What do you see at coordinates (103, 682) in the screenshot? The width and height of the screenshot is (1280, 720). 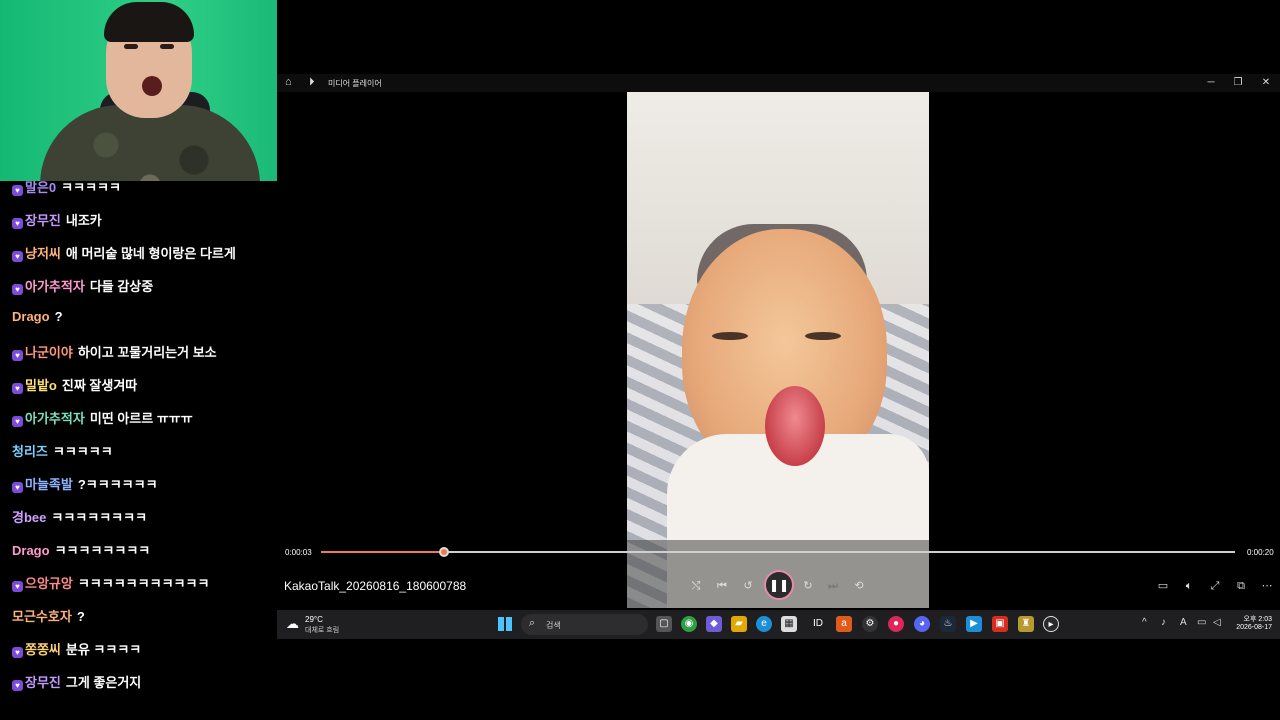 I see `chat-text: 그게 좋은거지` at bounding box center [103, 682].